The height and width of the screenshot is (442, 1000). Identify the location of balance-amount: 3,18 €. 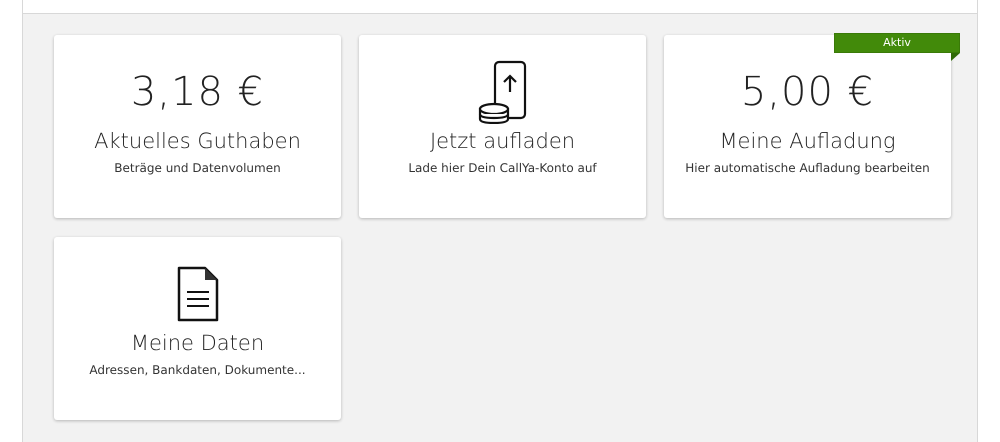
(197, 92).